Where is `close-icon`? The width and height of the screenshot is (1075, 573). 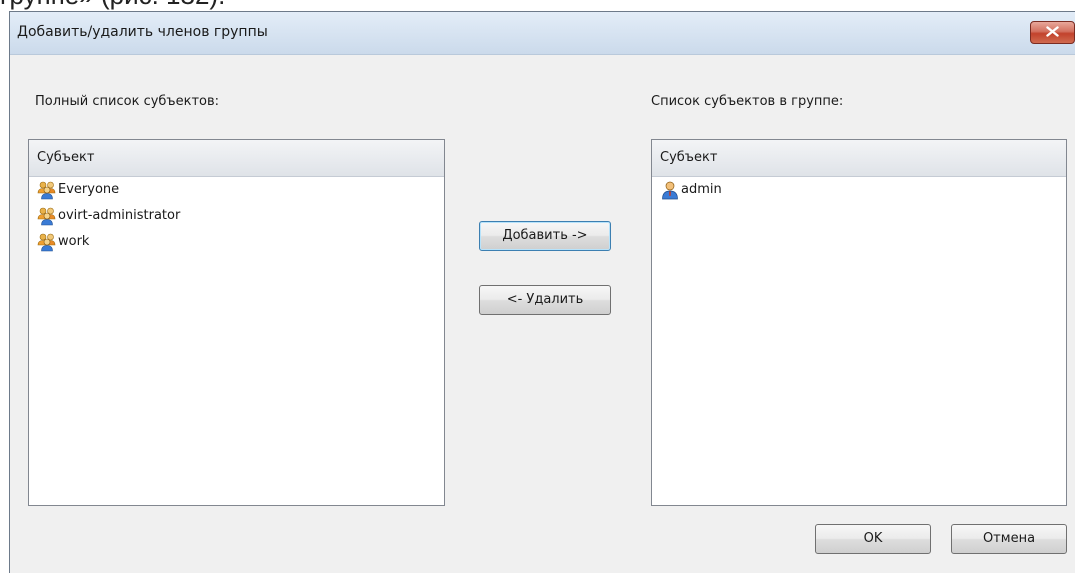 close-icon is located at coordinates (1052, 31).